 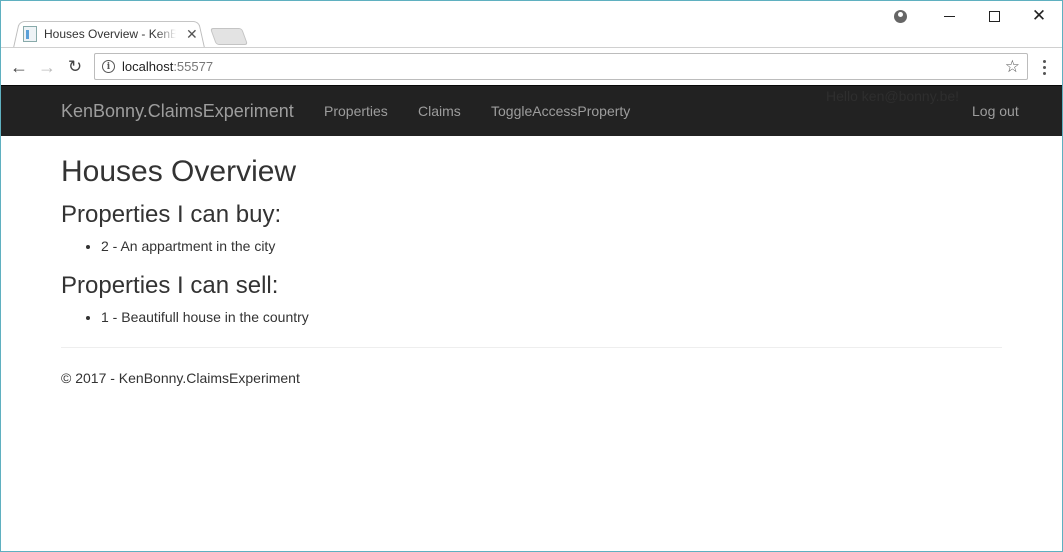 What do you see at coordinates (892, 96) in the screenshot?
I see `hello-user-text: Hello ken@bonny.be!` at bounding box center [892, 96].